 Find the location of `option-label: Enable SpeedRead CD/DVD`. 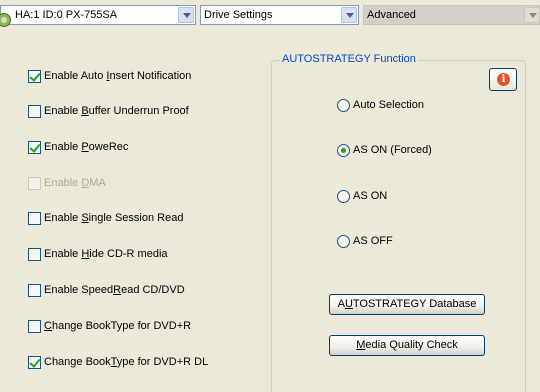

option-label: Enable SpeedRead CD/DVD is located at coordinates (114, 290).